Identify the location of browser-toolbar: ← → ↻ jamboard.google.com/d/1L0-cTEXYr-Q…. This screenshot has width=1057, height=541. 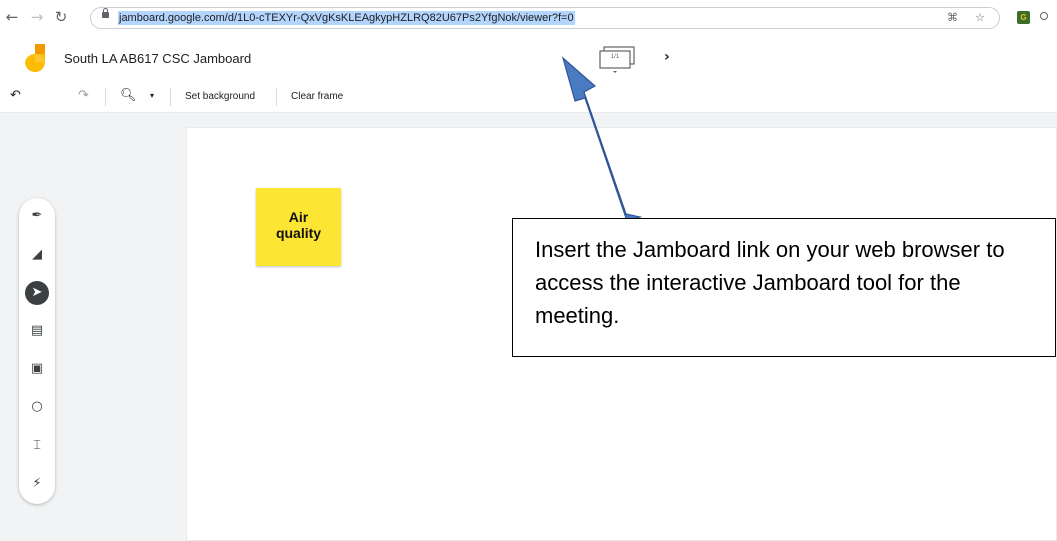
(528, 18).